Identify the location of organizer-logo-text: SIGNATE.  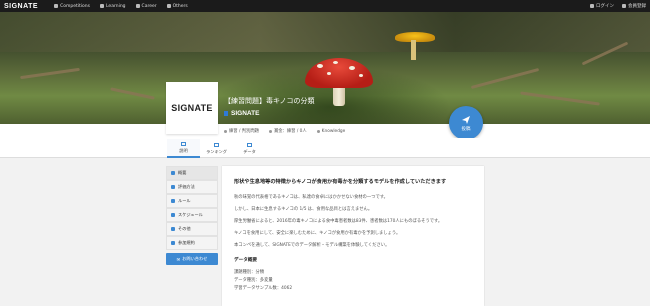
(192, 108).